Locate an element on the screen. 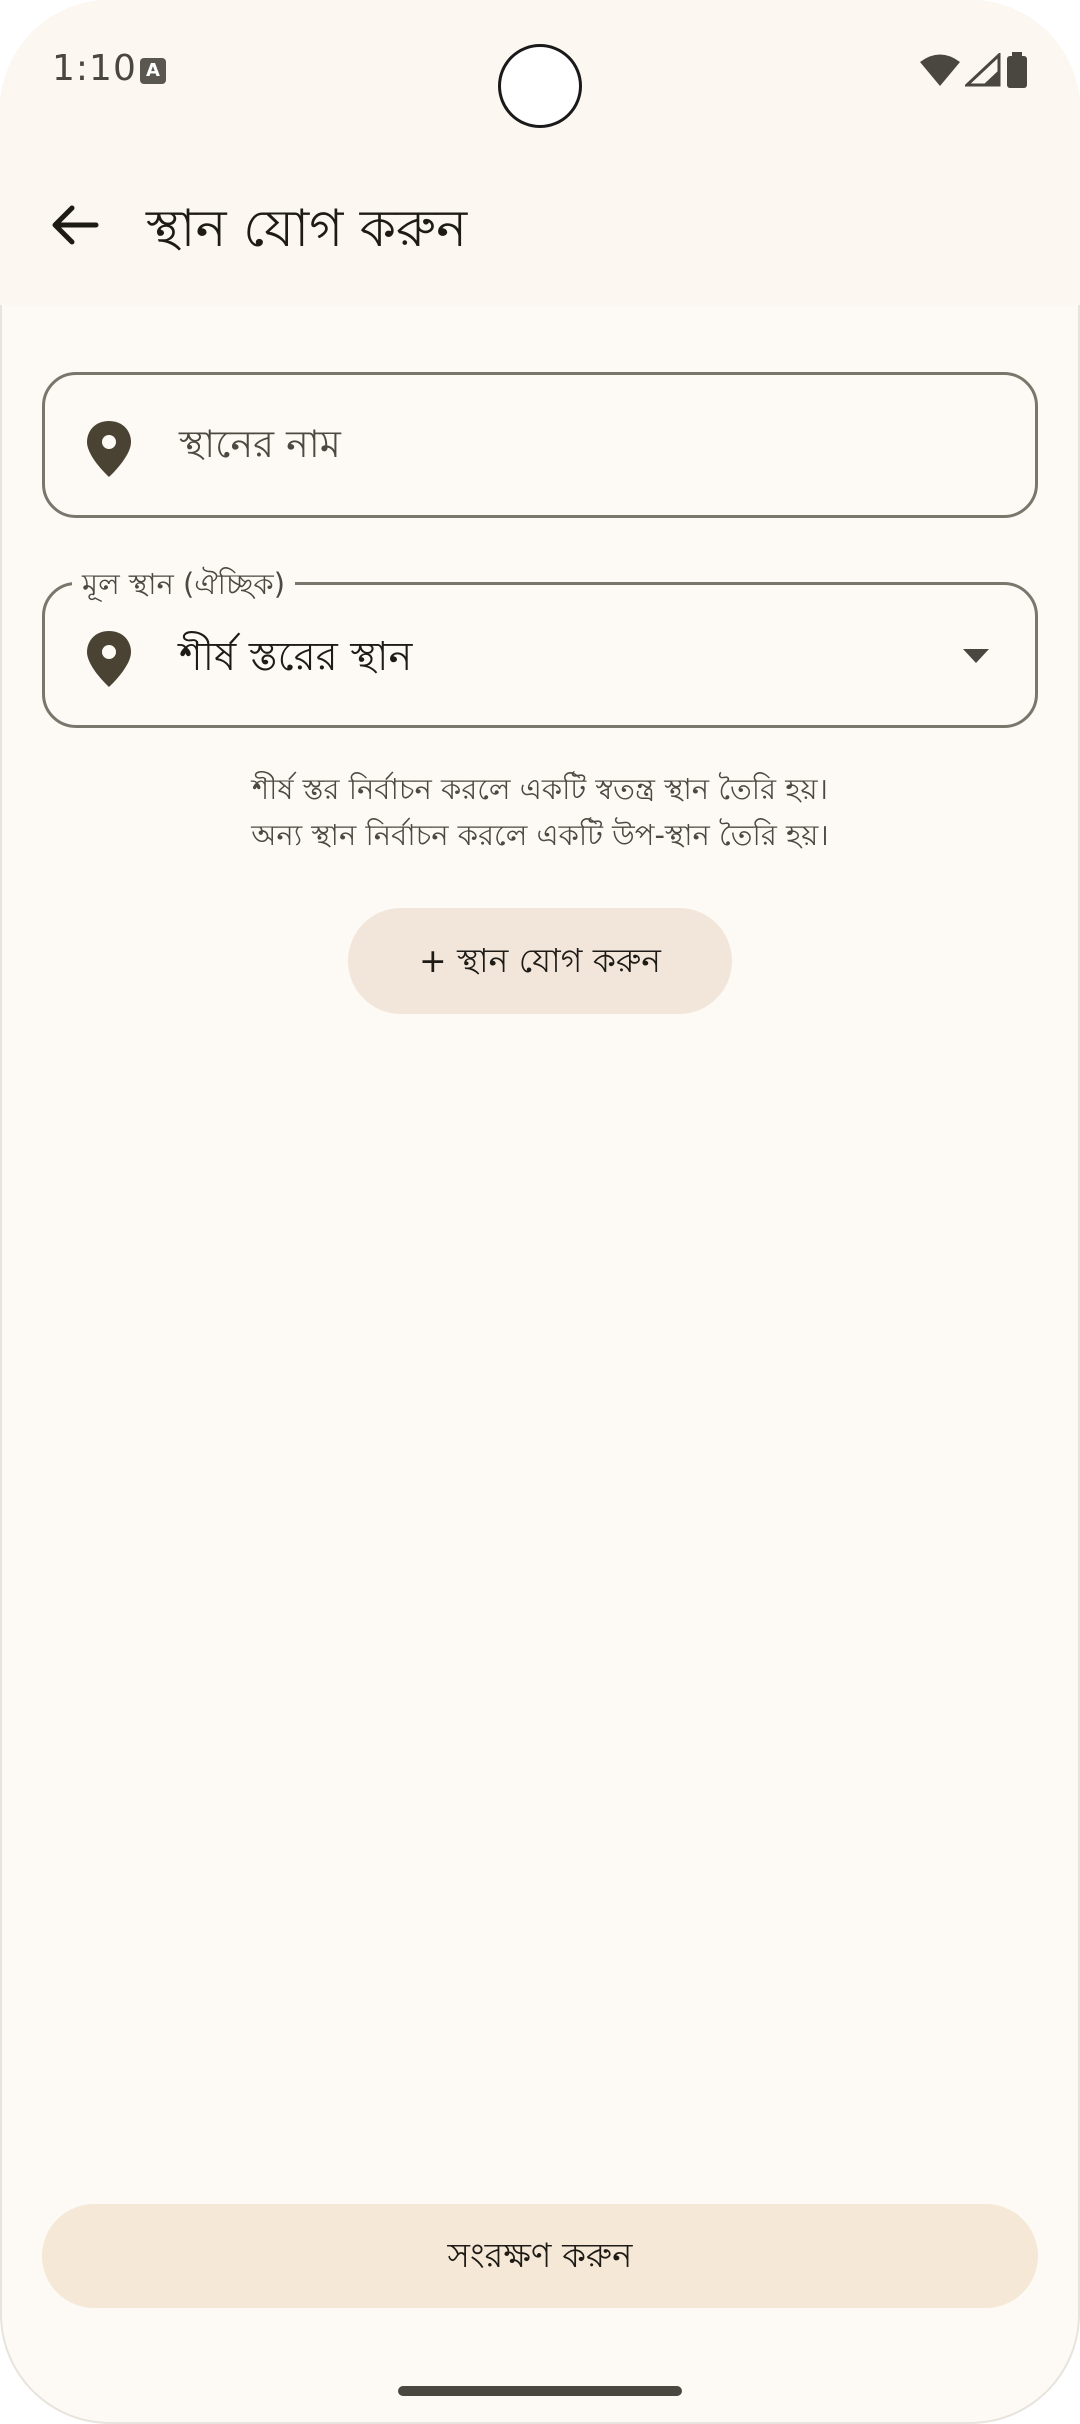 This screenshot has width=1080, height=2424. place-name-input: স্থানের নাম is located at coordinates (540, 445).